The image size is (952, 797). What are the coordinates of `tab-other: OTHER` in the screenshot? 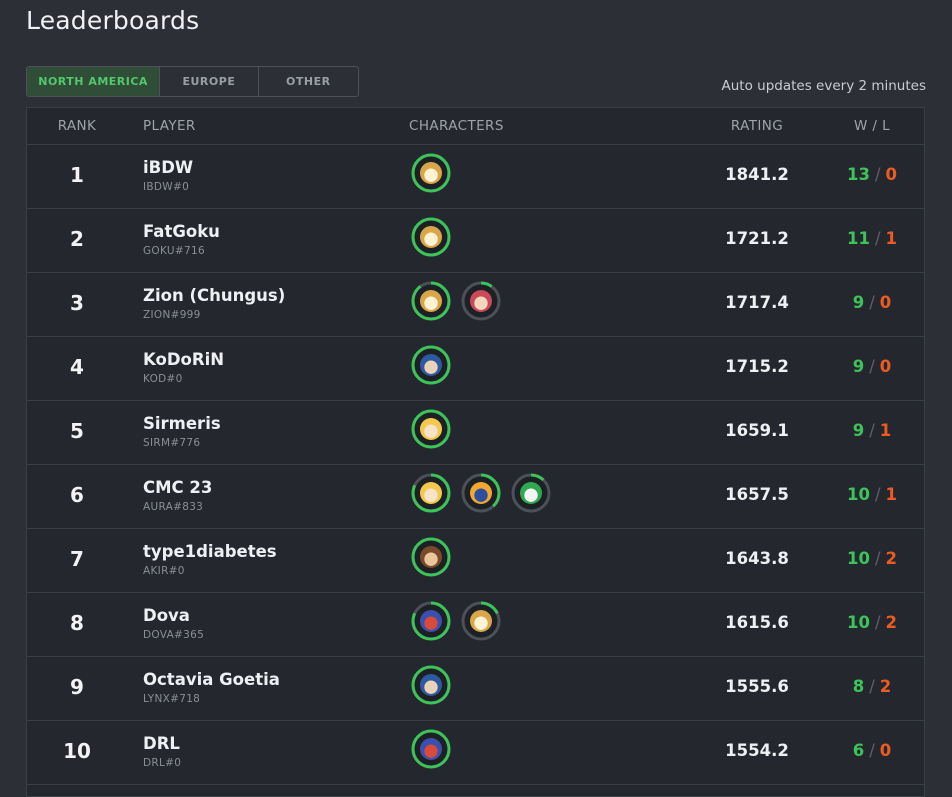 It's located at (308, 81).